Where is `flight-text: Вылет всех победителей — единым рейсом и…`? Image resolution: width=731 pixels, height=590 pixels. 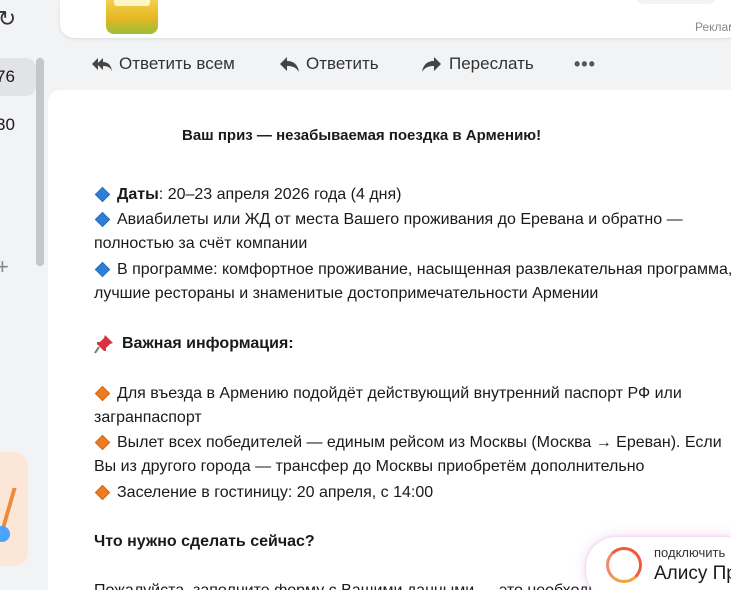
flight-text: Вылет всех победителей — единым рейсом и… is located at coordinates (419, 442).